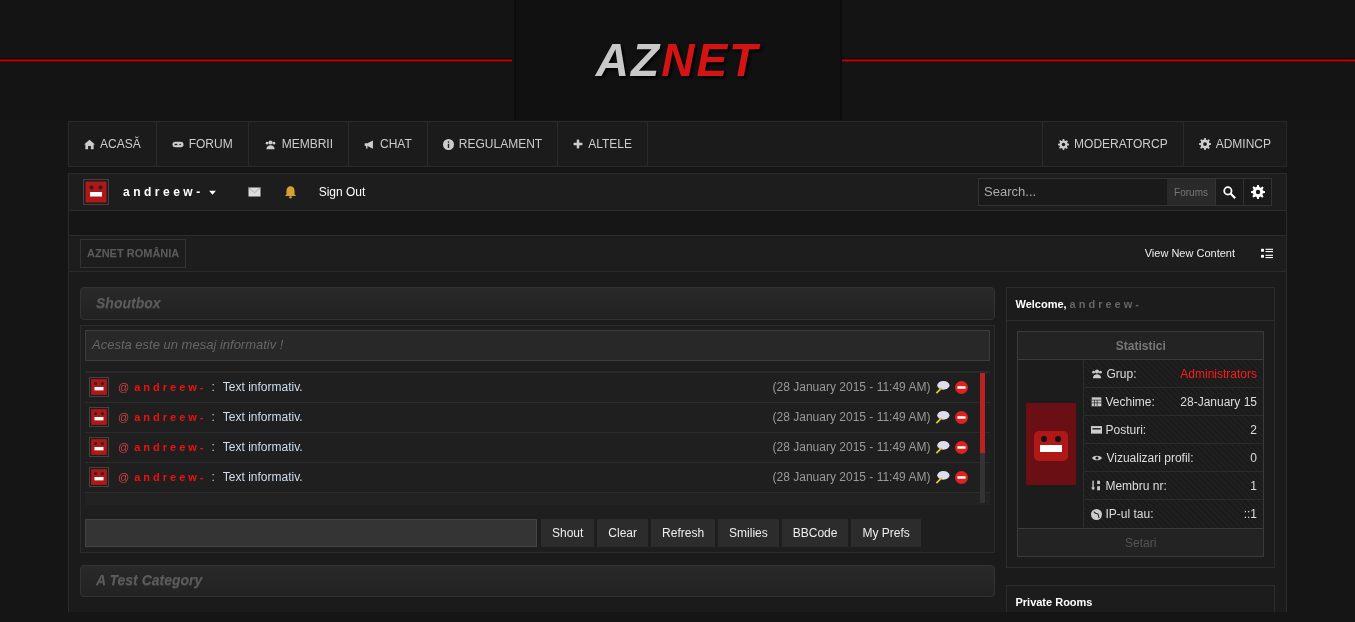 The image size is (1355, 622). What do you see at coordinates (815, 532) in the screenshot?
I see `shout-toolbar-button: BBCode` at bounding box center [815, 532].